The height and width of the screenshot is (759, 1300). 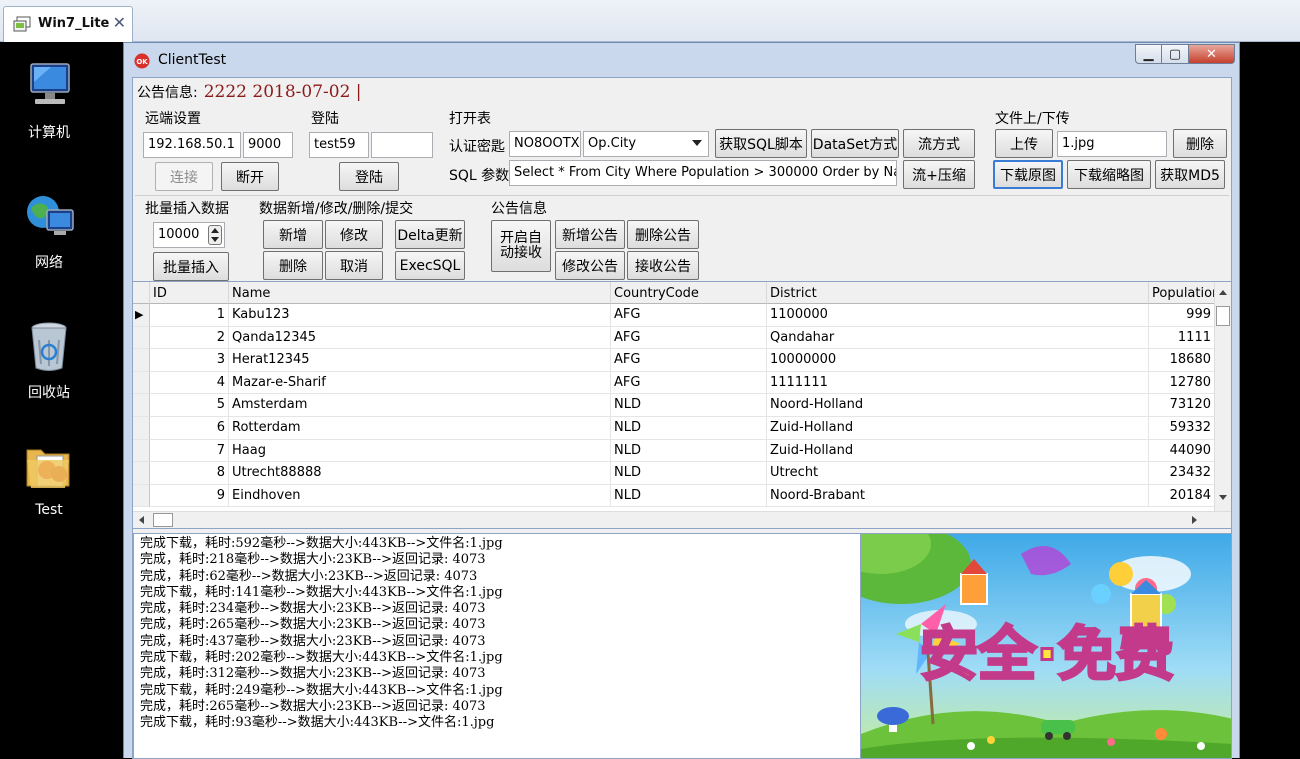 I want to click on auth-key-input: NO8OOTXH, so click(x=545, y=144).